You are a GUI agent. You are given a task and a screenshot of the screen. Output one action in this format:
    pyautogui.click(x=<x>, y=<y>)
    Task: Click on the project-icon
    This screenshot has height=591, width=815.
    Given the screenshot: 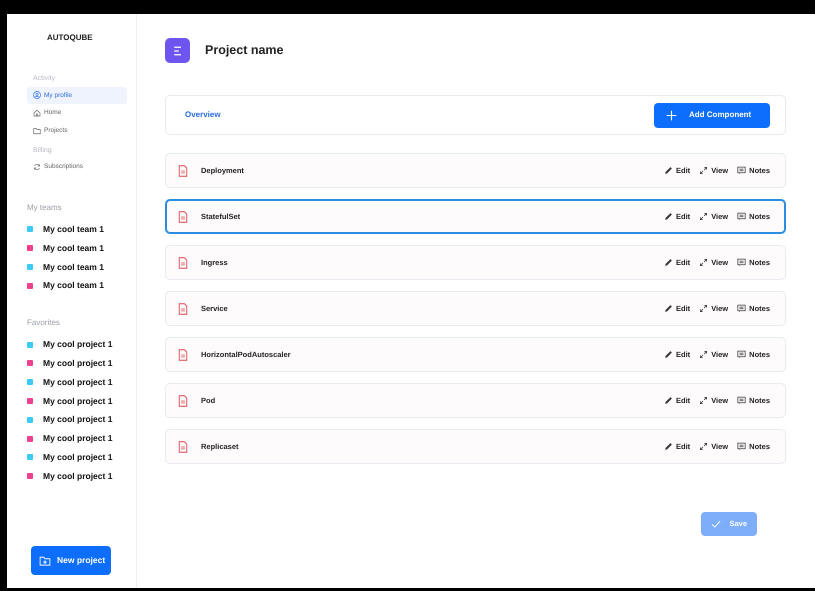 What is the action you would take?
    pyautogui.click(x=177, y=50)
    